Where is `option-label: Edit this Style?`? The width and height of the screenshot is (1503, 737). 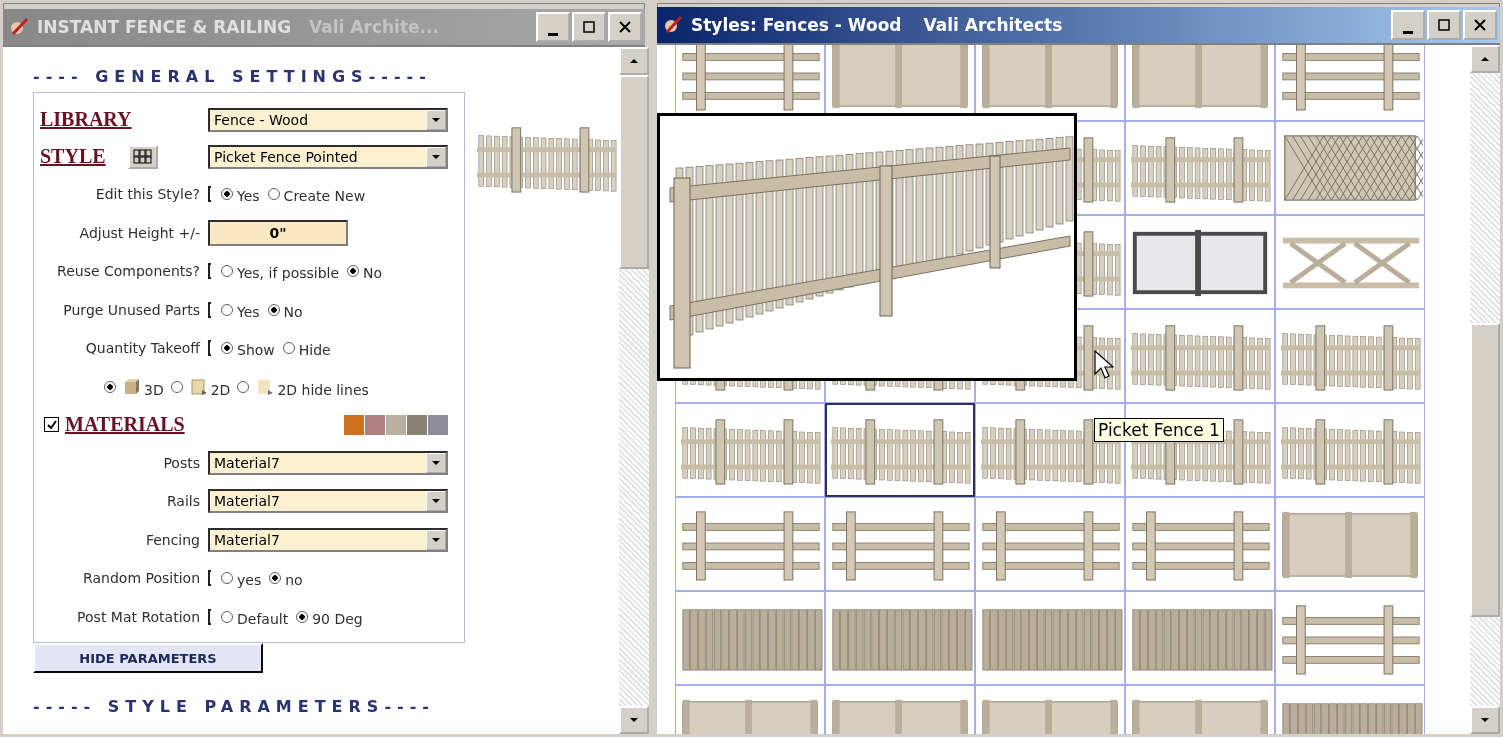 option-label: Edit this Style? is located at coordinates (147, 194).